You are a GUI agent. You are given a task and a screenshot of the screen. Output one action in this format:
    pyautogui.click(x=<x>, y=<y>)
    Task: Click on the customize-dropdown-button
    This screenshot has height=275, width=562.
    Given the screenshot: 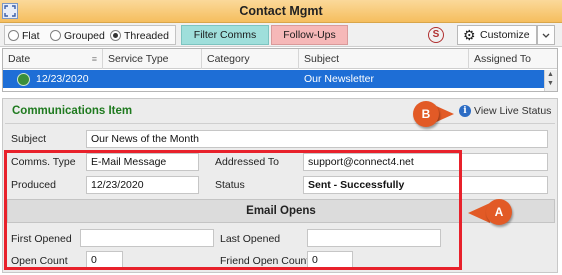 What is the action you would take?
    pyautogui.click(x=546, y=35)
    